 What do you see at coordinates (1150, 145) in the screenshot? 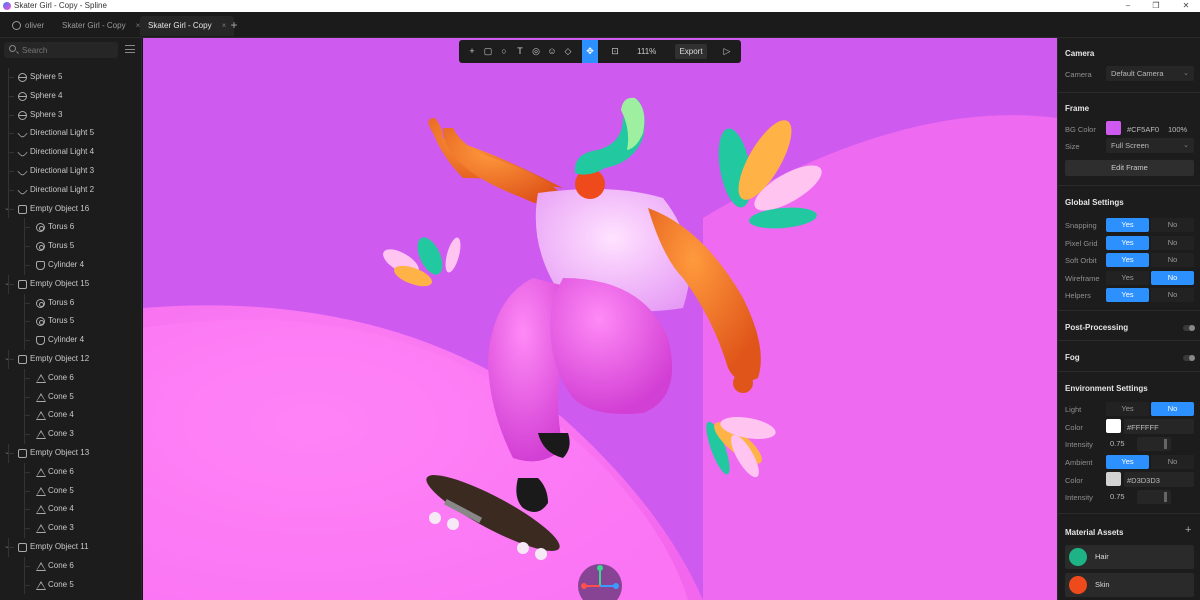
I see `size-dropdown: Full Screen ⌄` at bounding box center [1150, 145].